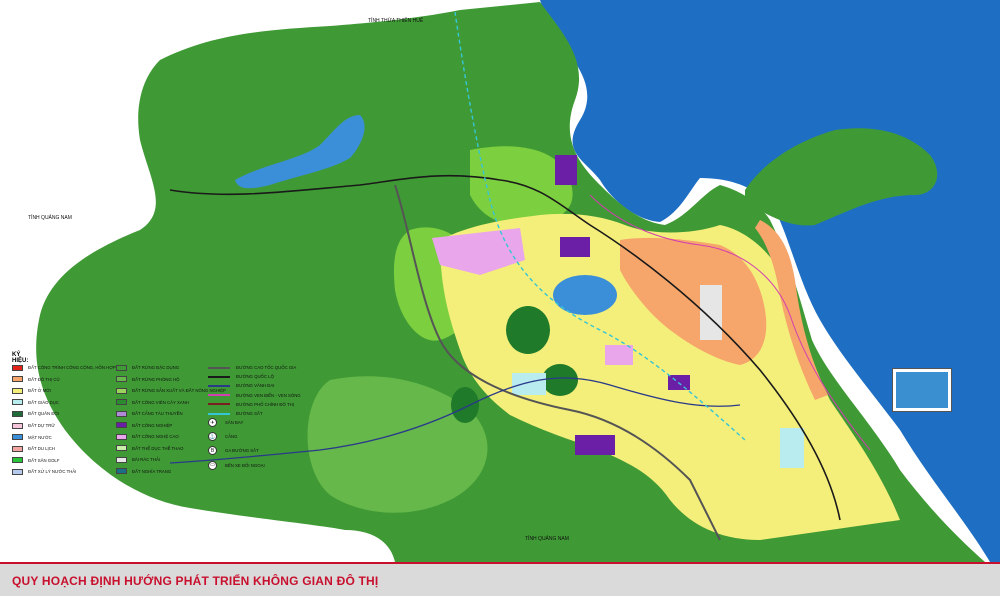  Describe the element at coordinates (922, 390) in the screenshot. I see `inset-map` at that location.